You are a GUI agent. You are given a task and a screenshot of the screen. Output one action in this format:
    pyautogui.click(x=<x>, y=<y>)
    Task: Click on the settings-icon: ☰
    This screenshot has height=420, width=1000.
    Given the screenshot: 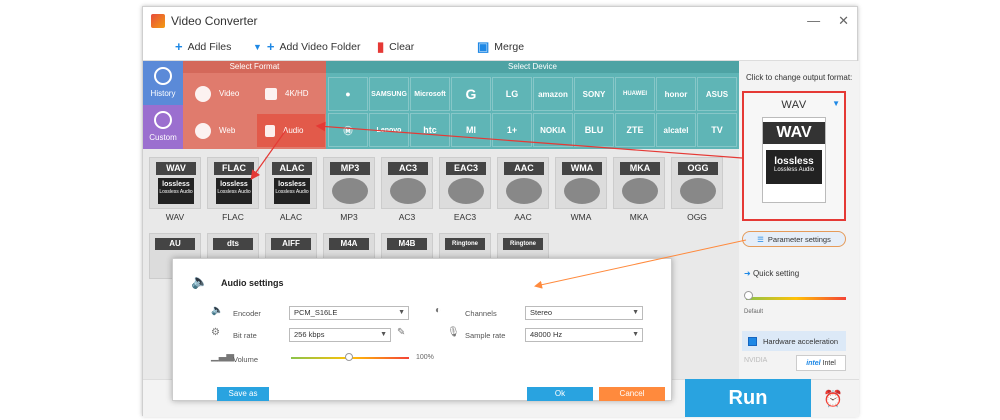 What is the action you would take?
    pyautogui.click(x=760, y=239)
    